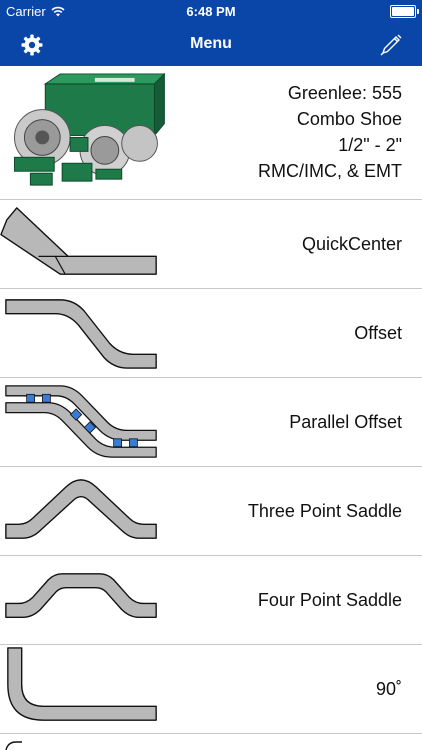  Describe the element at coordinates (329, 599) in the screenshot. I see `menu-item-label: Four Point Saddle` at that location.